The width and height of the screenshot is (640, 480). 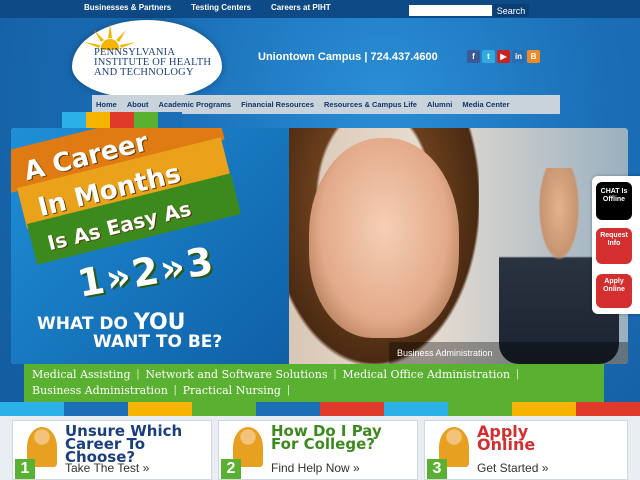 I want to click on card-1-title: Unsure Which Career To Choose?, so click(x=124, y=444).